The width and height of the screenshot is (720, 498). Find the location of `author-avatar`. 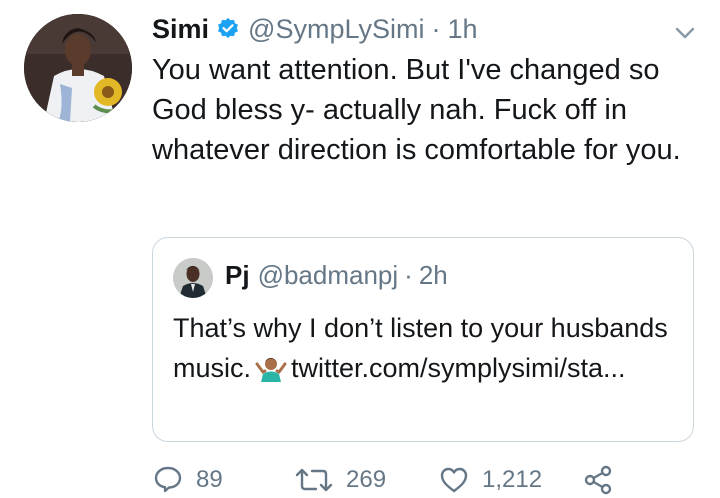

author-avatar is located at coordinates (78, 68).